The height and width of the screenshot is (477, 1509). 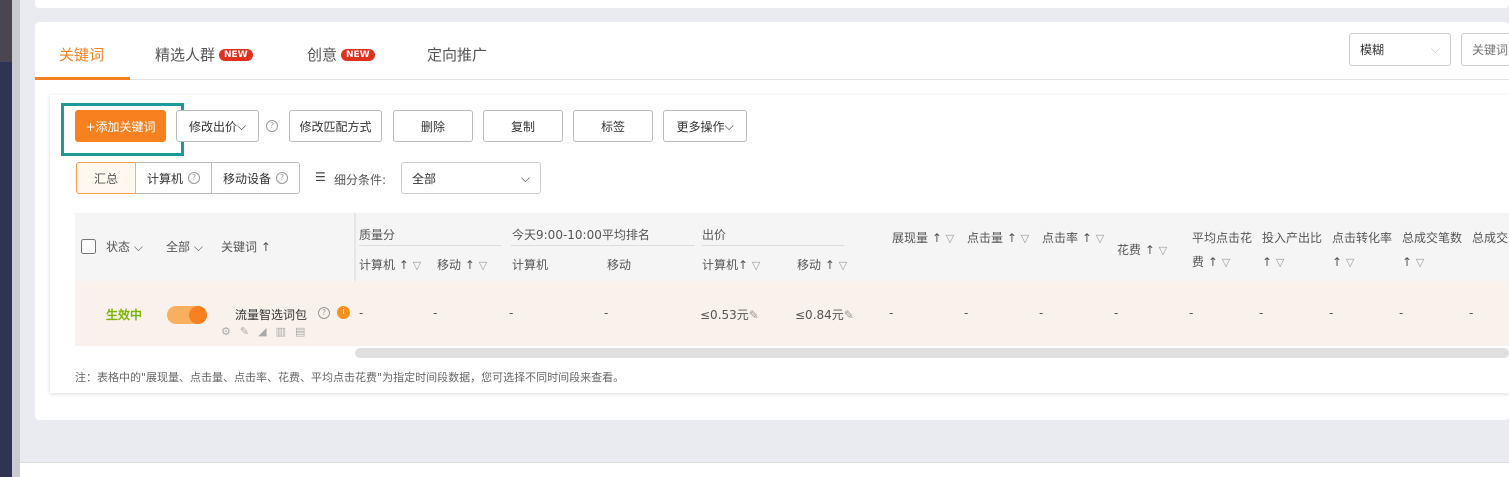 What do you see at coordinates (932, 353) in the screenshot?
I see `horizontal-scrollbar` at bounding box center [932, 353].